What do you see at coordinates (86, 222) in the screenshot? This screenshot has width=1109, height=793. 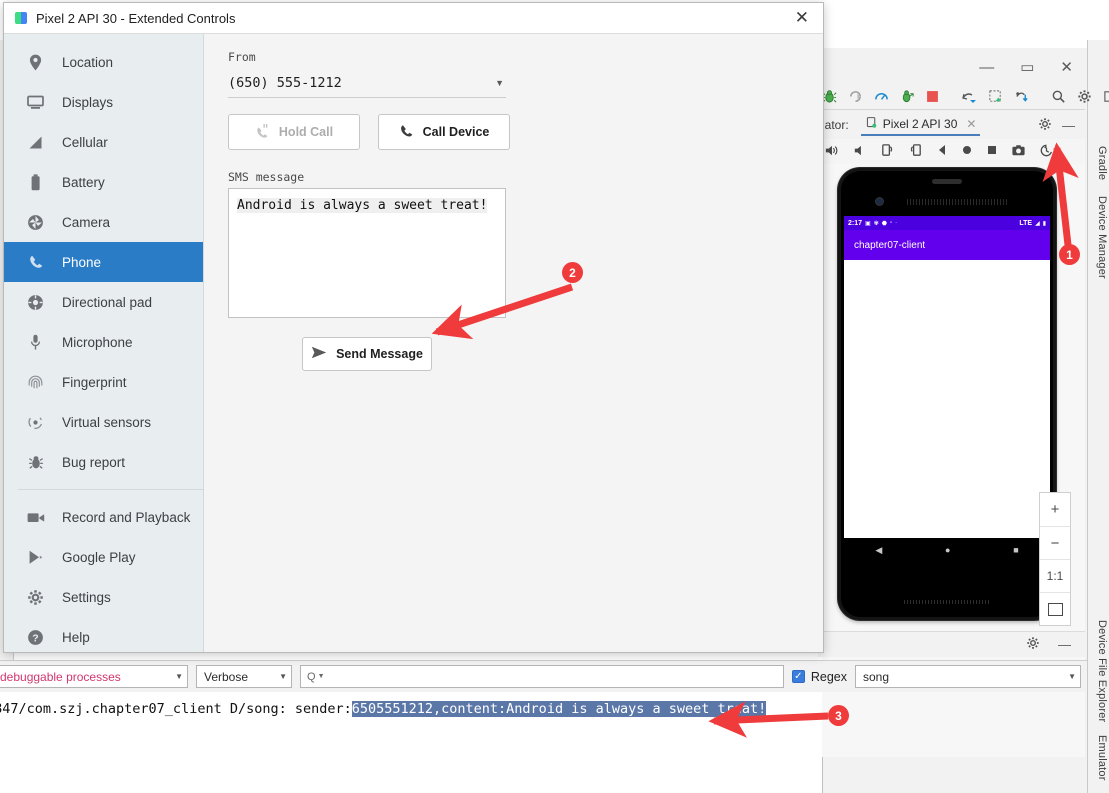 I see `sidebar-item-label: Camera` at bounding box center [86, 222].